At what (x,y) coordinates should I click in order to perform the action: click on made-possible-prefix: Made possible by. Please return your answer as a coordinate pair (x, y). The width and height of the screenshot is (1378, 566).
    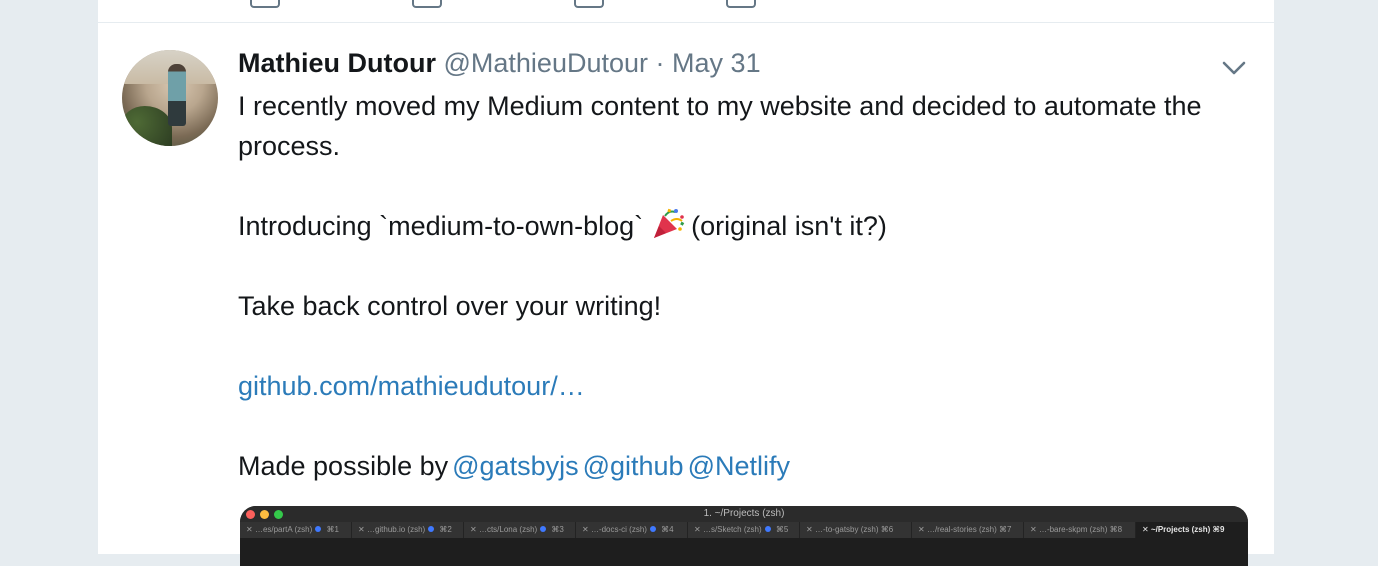
    Looking at the image, I should click on (343, 466).